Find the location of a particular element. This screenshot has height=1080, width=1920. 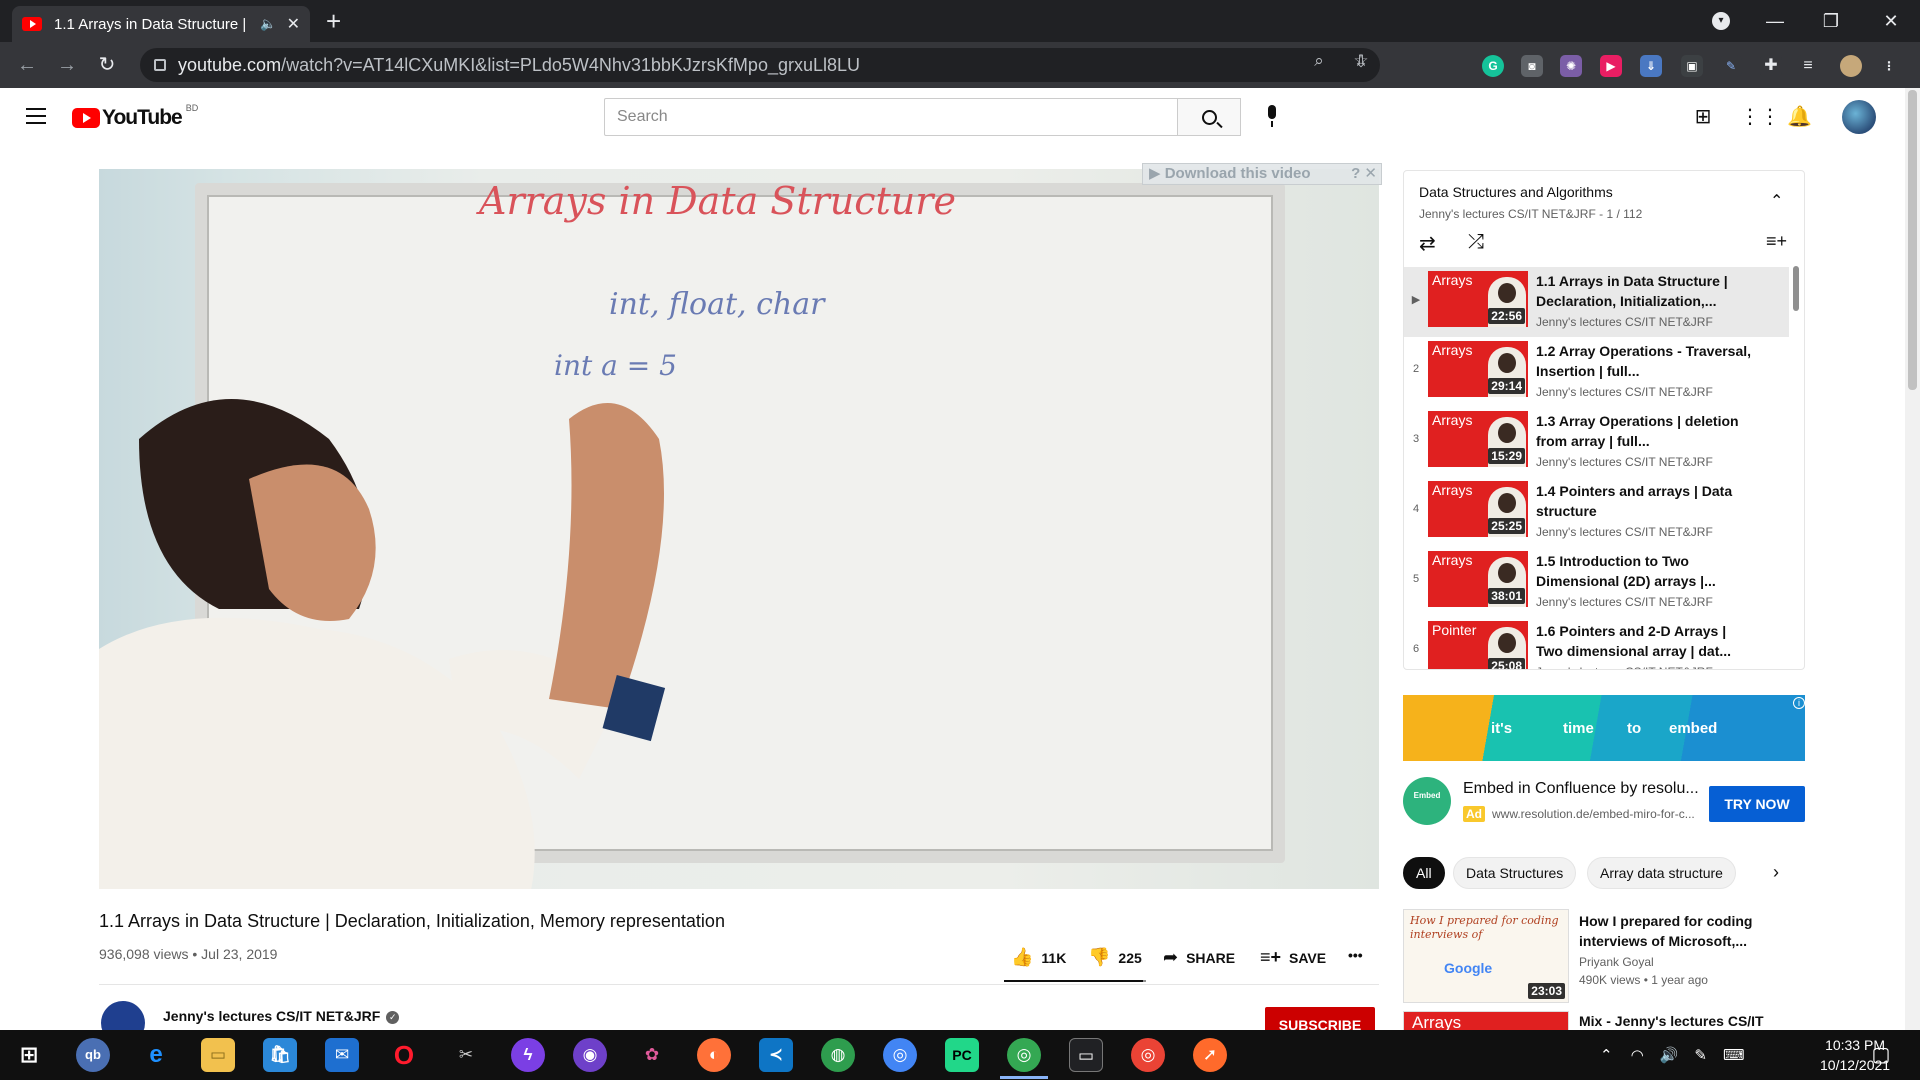

snipping-tool-icon: ✂ is located at coordinates (466, 1055).